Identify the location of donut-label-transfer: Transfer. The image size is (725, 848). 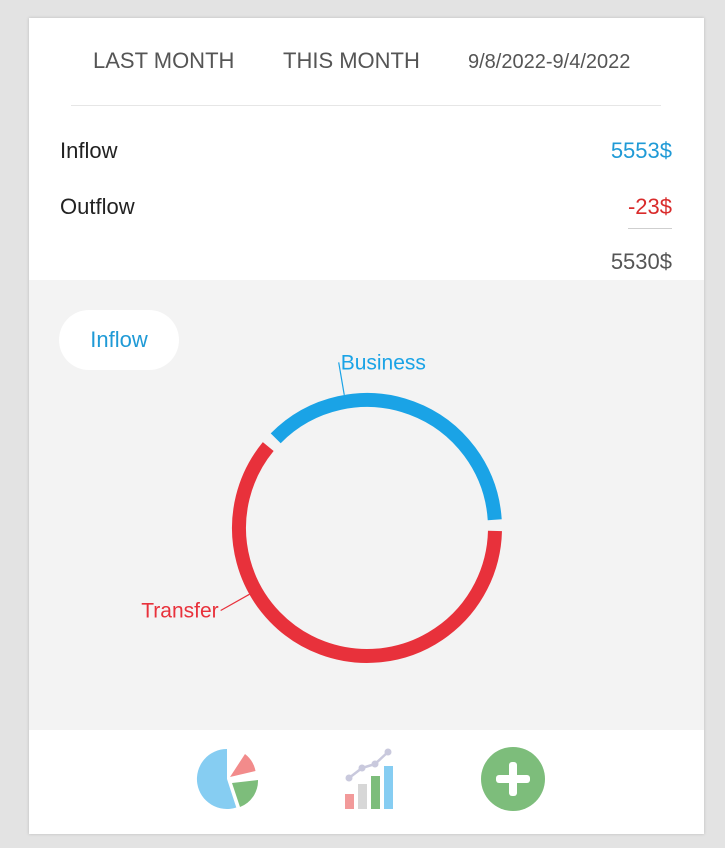
(179, 611).